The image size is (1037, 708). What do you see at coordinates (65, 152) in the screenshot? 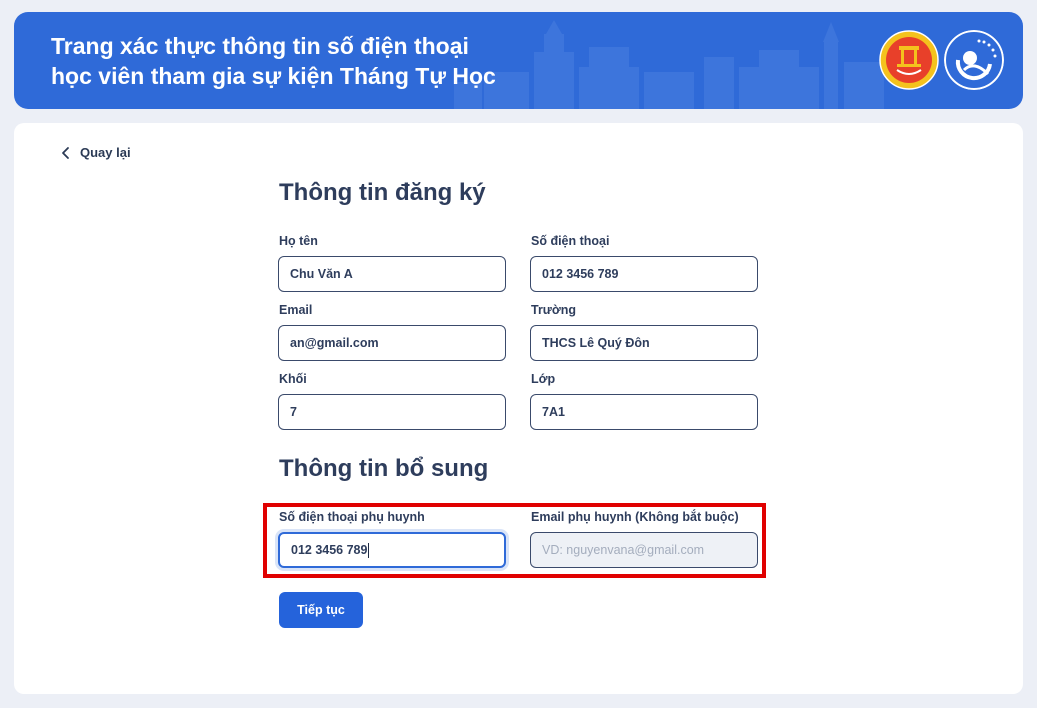
I see `chevron-left-icon` at bounding box center [65, 152].